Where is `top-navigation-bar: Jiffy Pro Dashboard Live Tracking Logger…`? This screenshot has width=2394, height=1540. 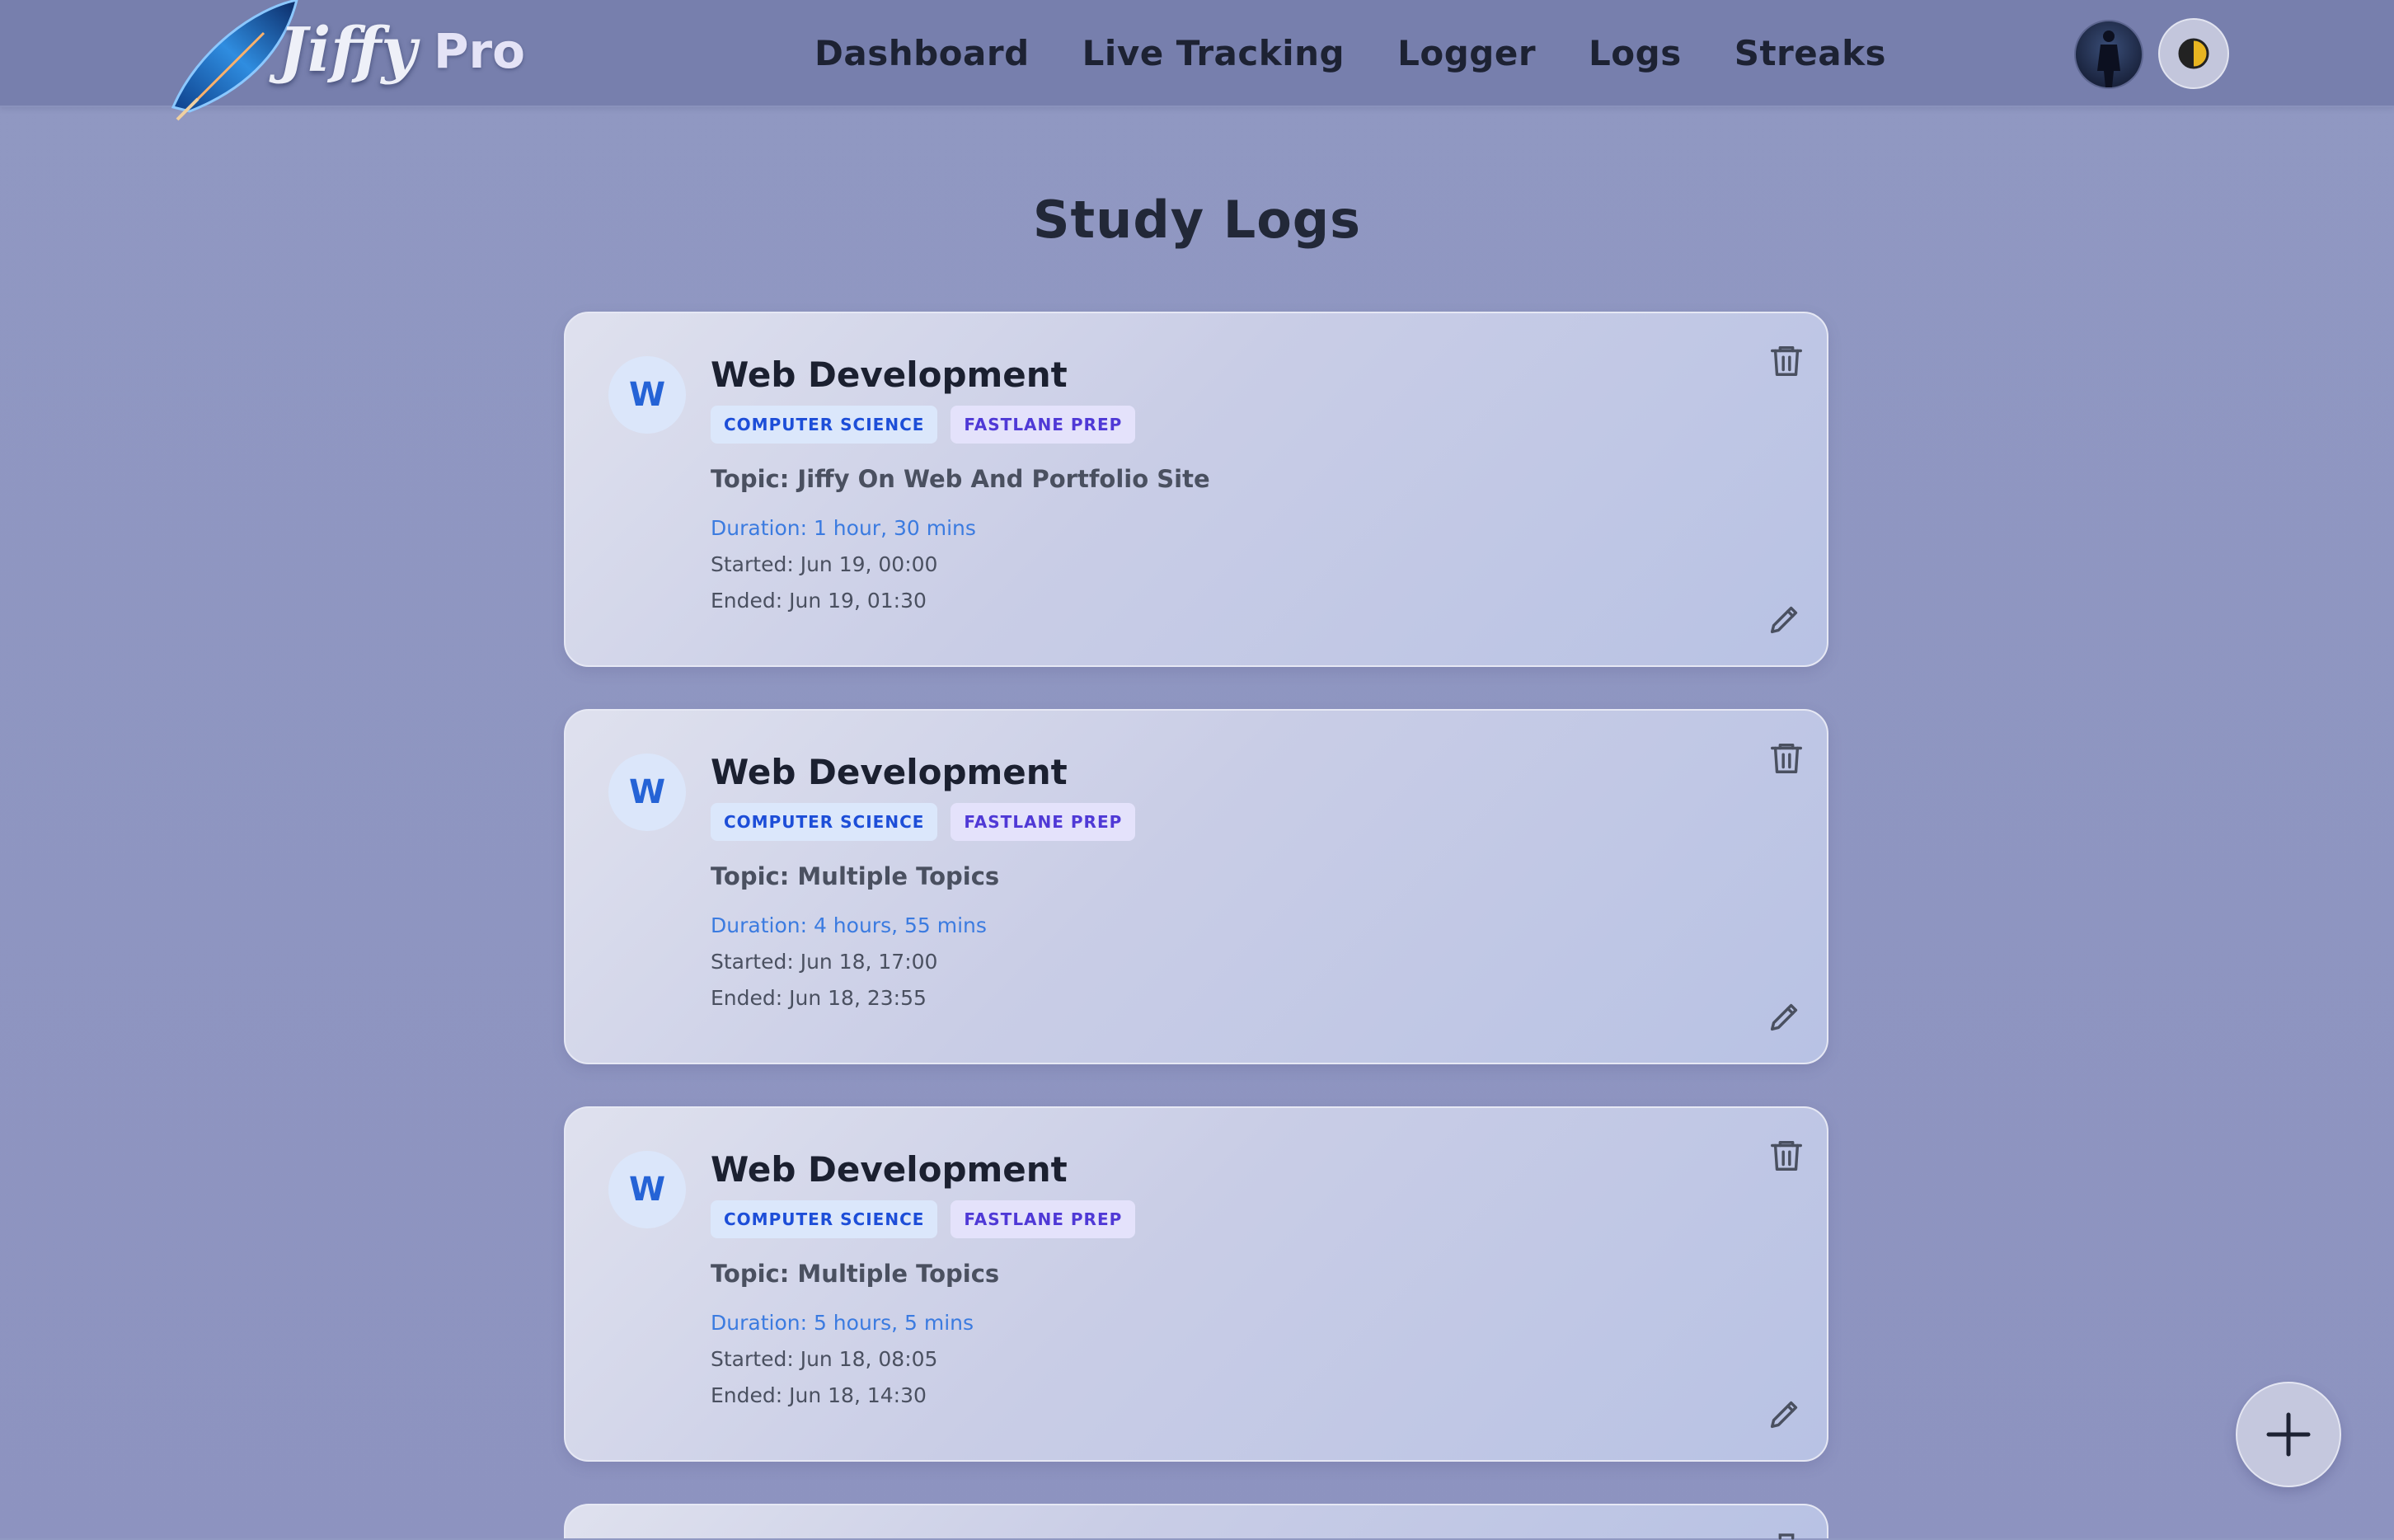
top-navigation-bar: Jiffy Pro Dashboard Live Tracking Logger… is located at coordinates (1197, 60).